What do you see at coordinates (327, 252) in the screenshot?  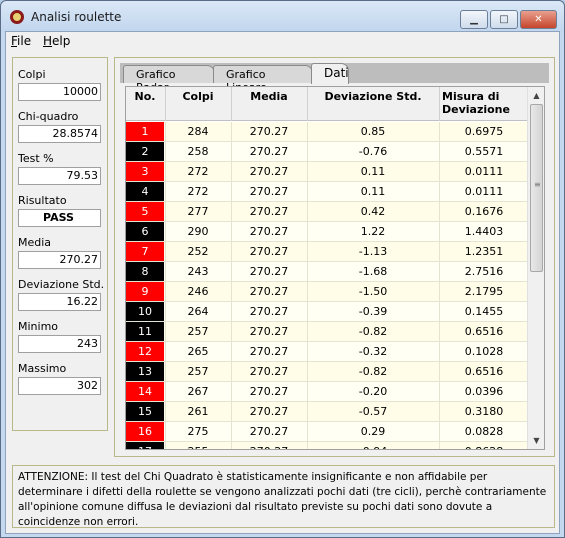 I see `table-row: 7 252 270.27 -1.13 1.2351` at bounding box center [327, 252].